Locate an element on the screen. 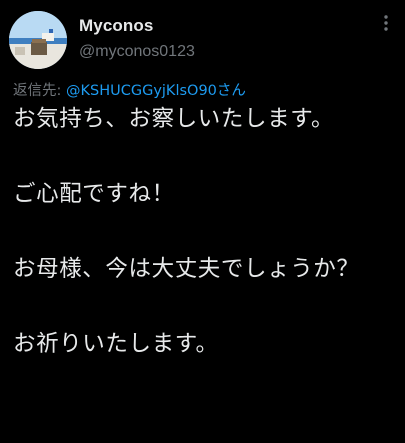 This screenshot has width=405, height=443. avatar-image is located at coordinates (38, 40).